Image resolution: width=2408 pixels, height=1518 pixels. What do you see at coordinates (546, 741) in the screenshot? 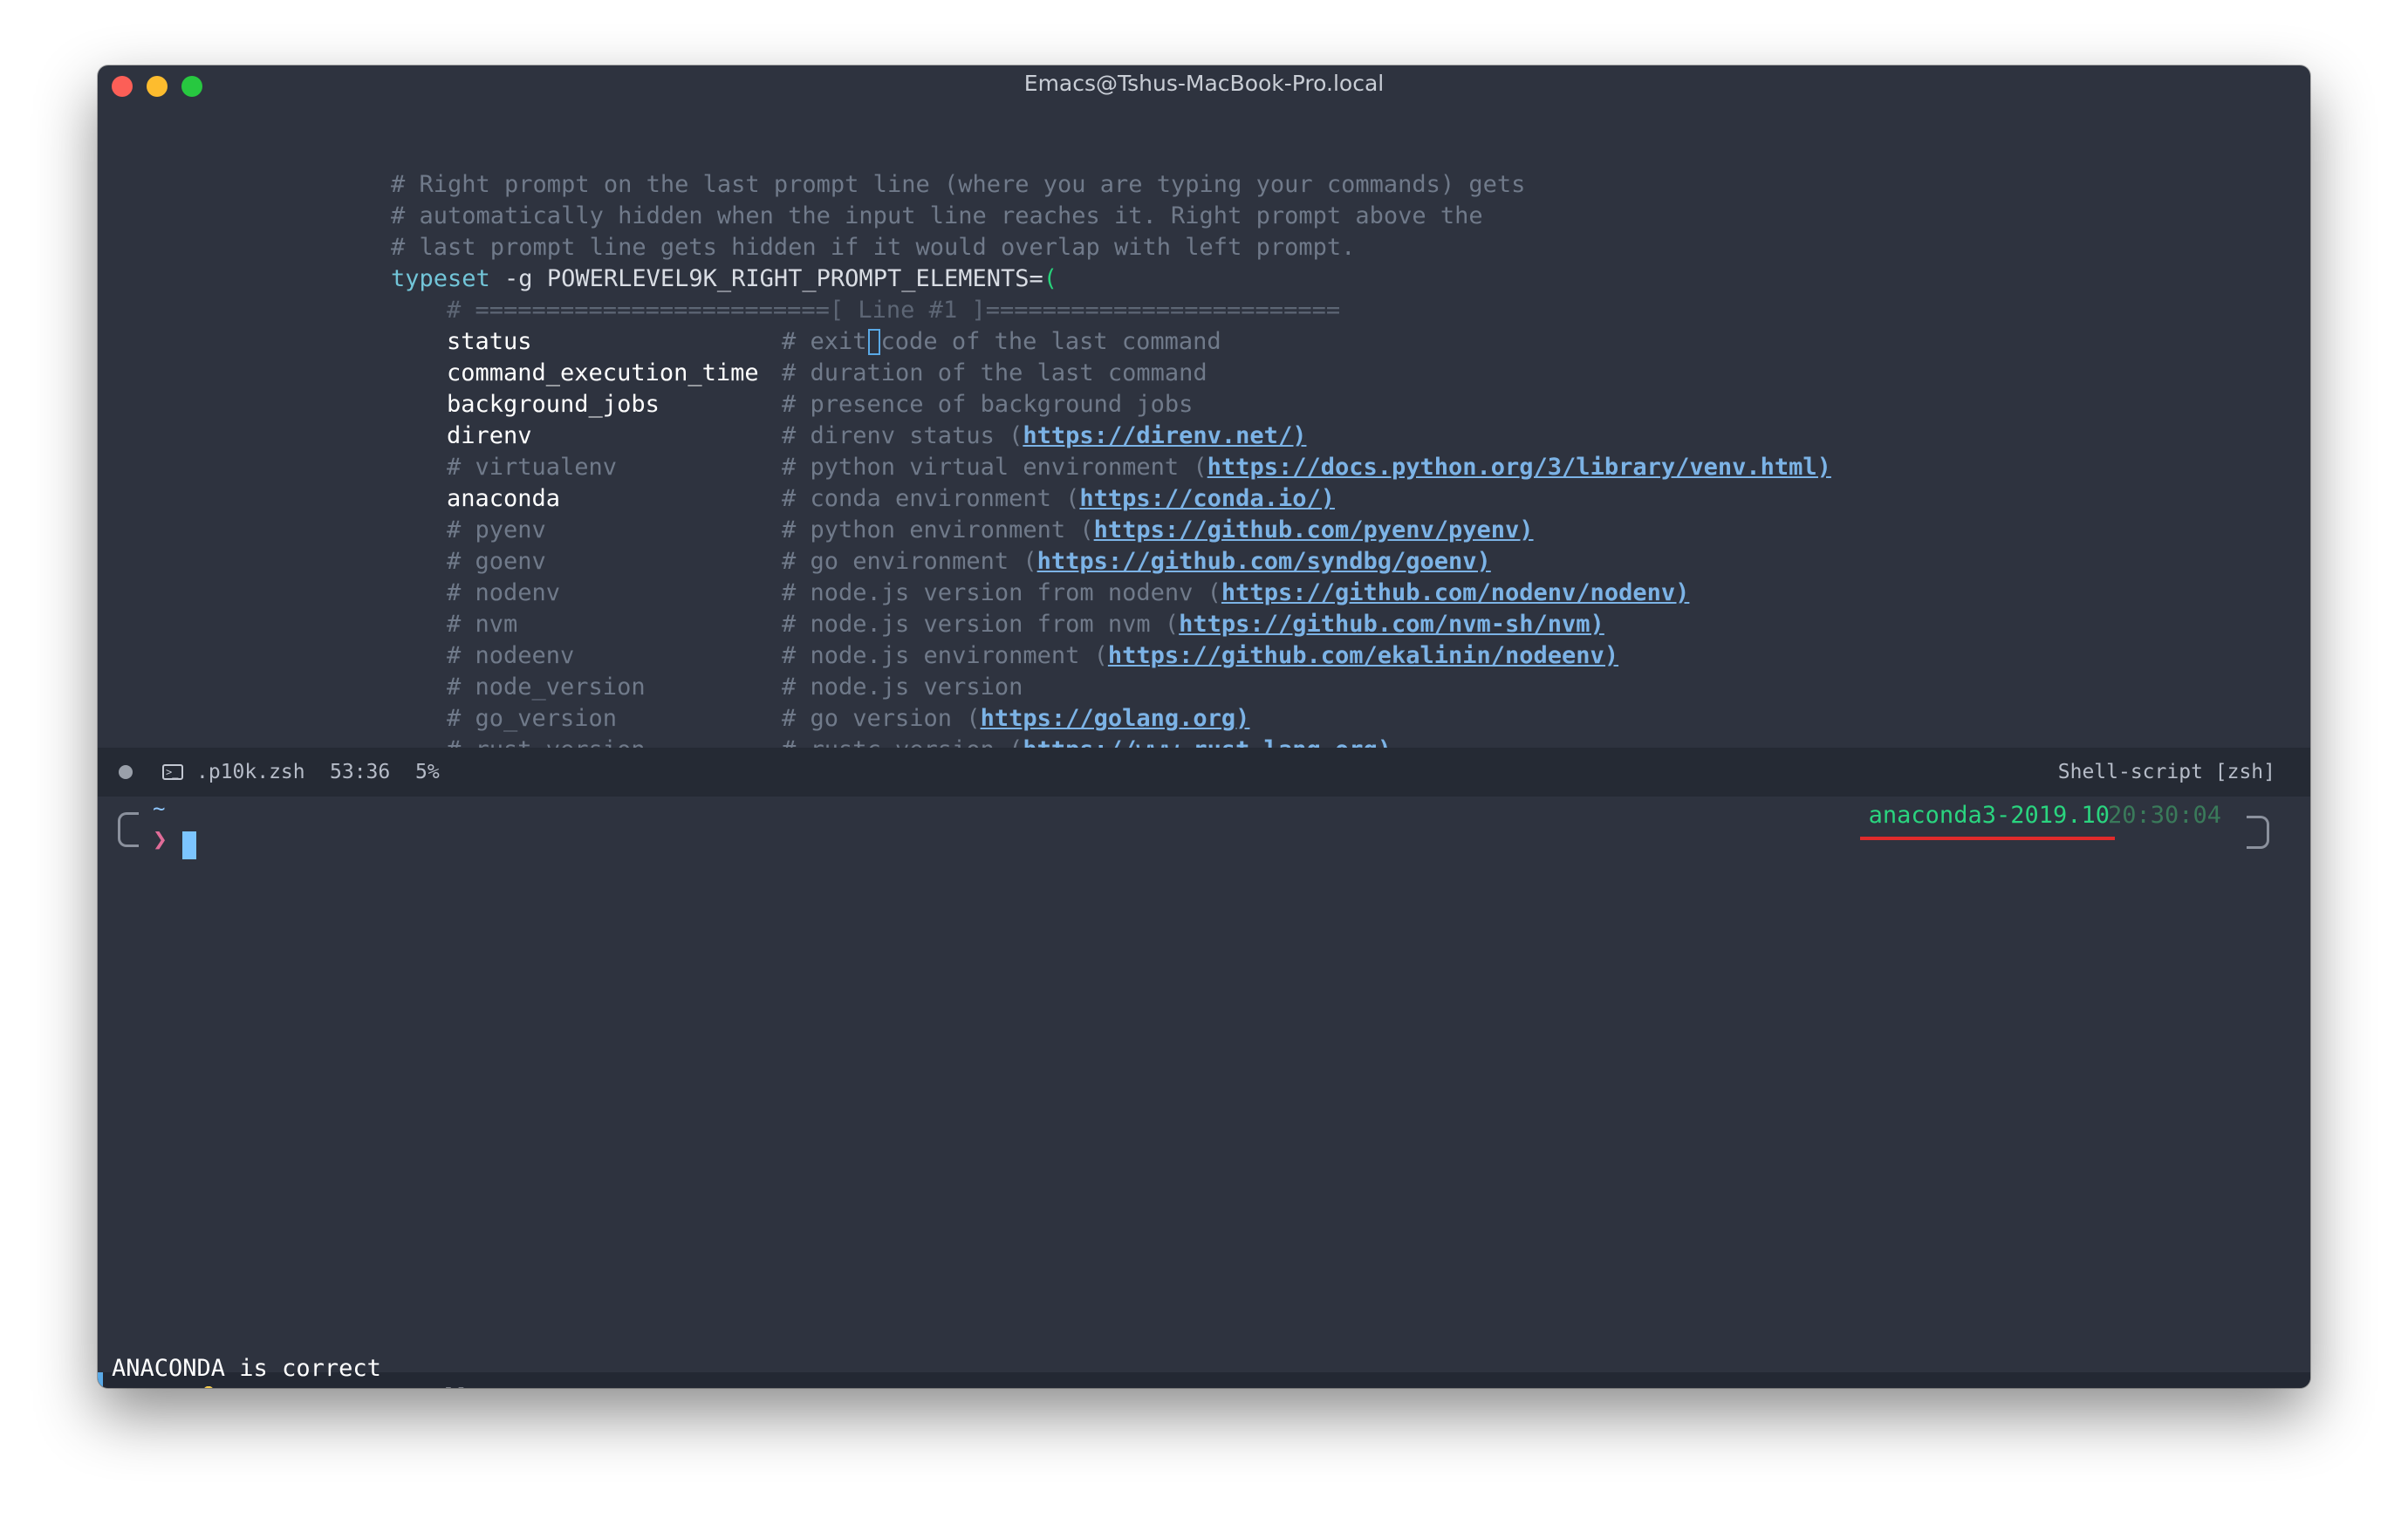
I see `element-name-commented: # rust_version` at bounding box center [546, 741].